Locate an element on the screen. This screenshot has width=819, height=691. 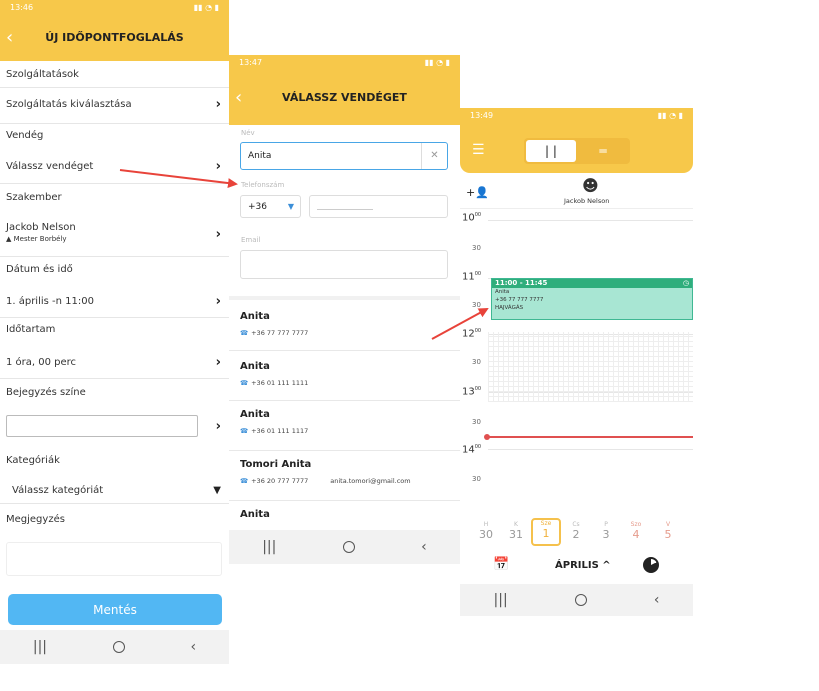
day-cell: V5 is located at coordinates (668, 531).